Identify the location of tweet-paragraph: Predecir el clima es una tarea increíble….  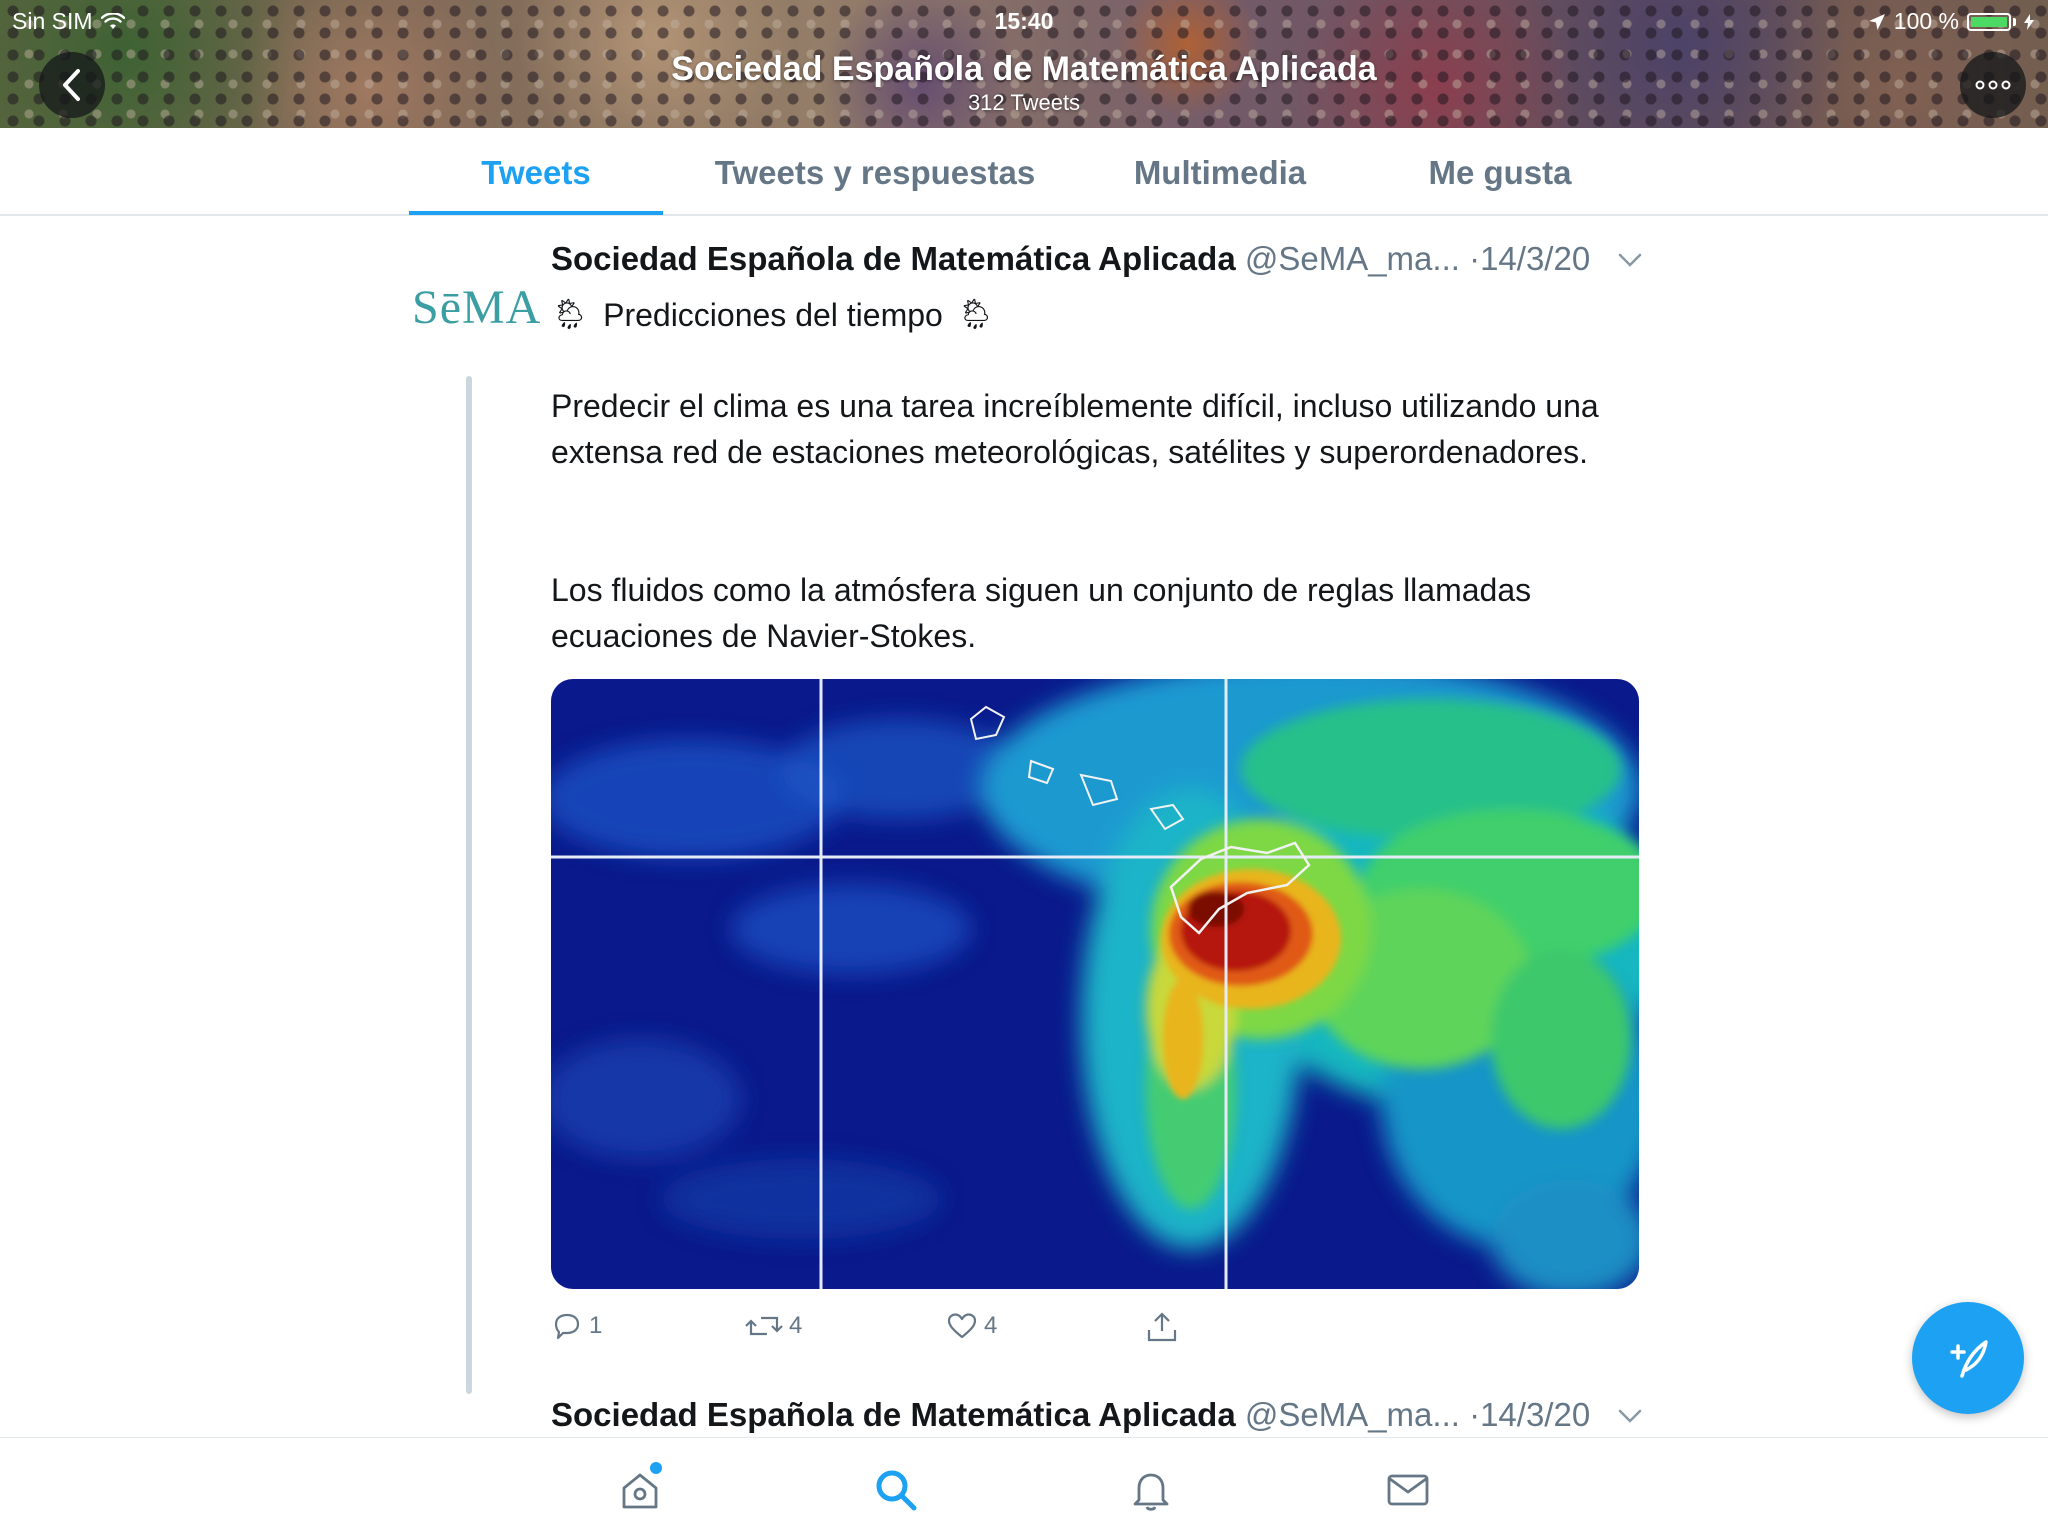
(1075, 429).